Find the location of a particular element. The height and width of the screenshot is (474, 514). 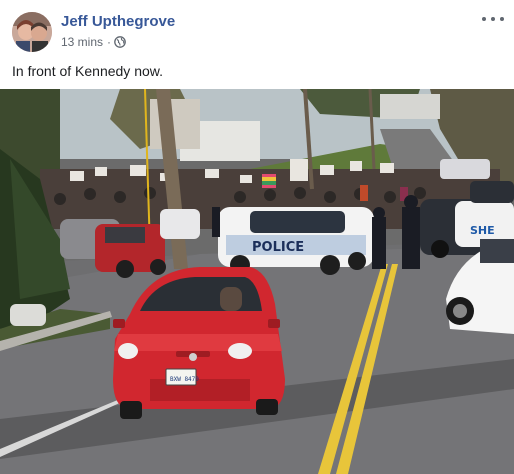

post-header: Jeff Upthegrove 13 mins · is located at coordinates (257, 30).